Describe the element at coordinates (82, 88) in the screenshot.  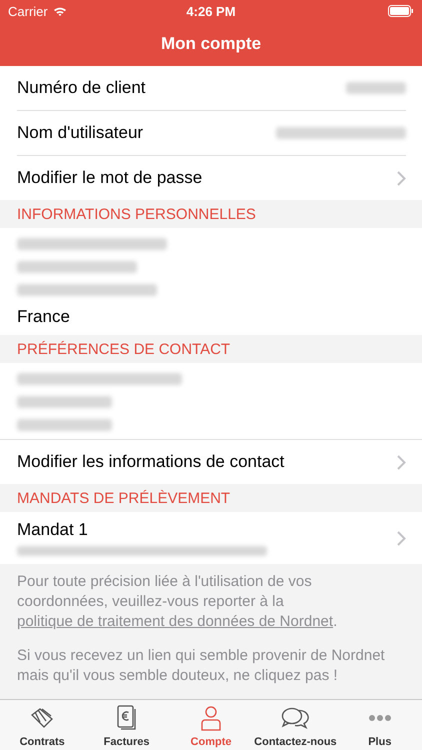
I see `row-label: Numéro de client` at that location.